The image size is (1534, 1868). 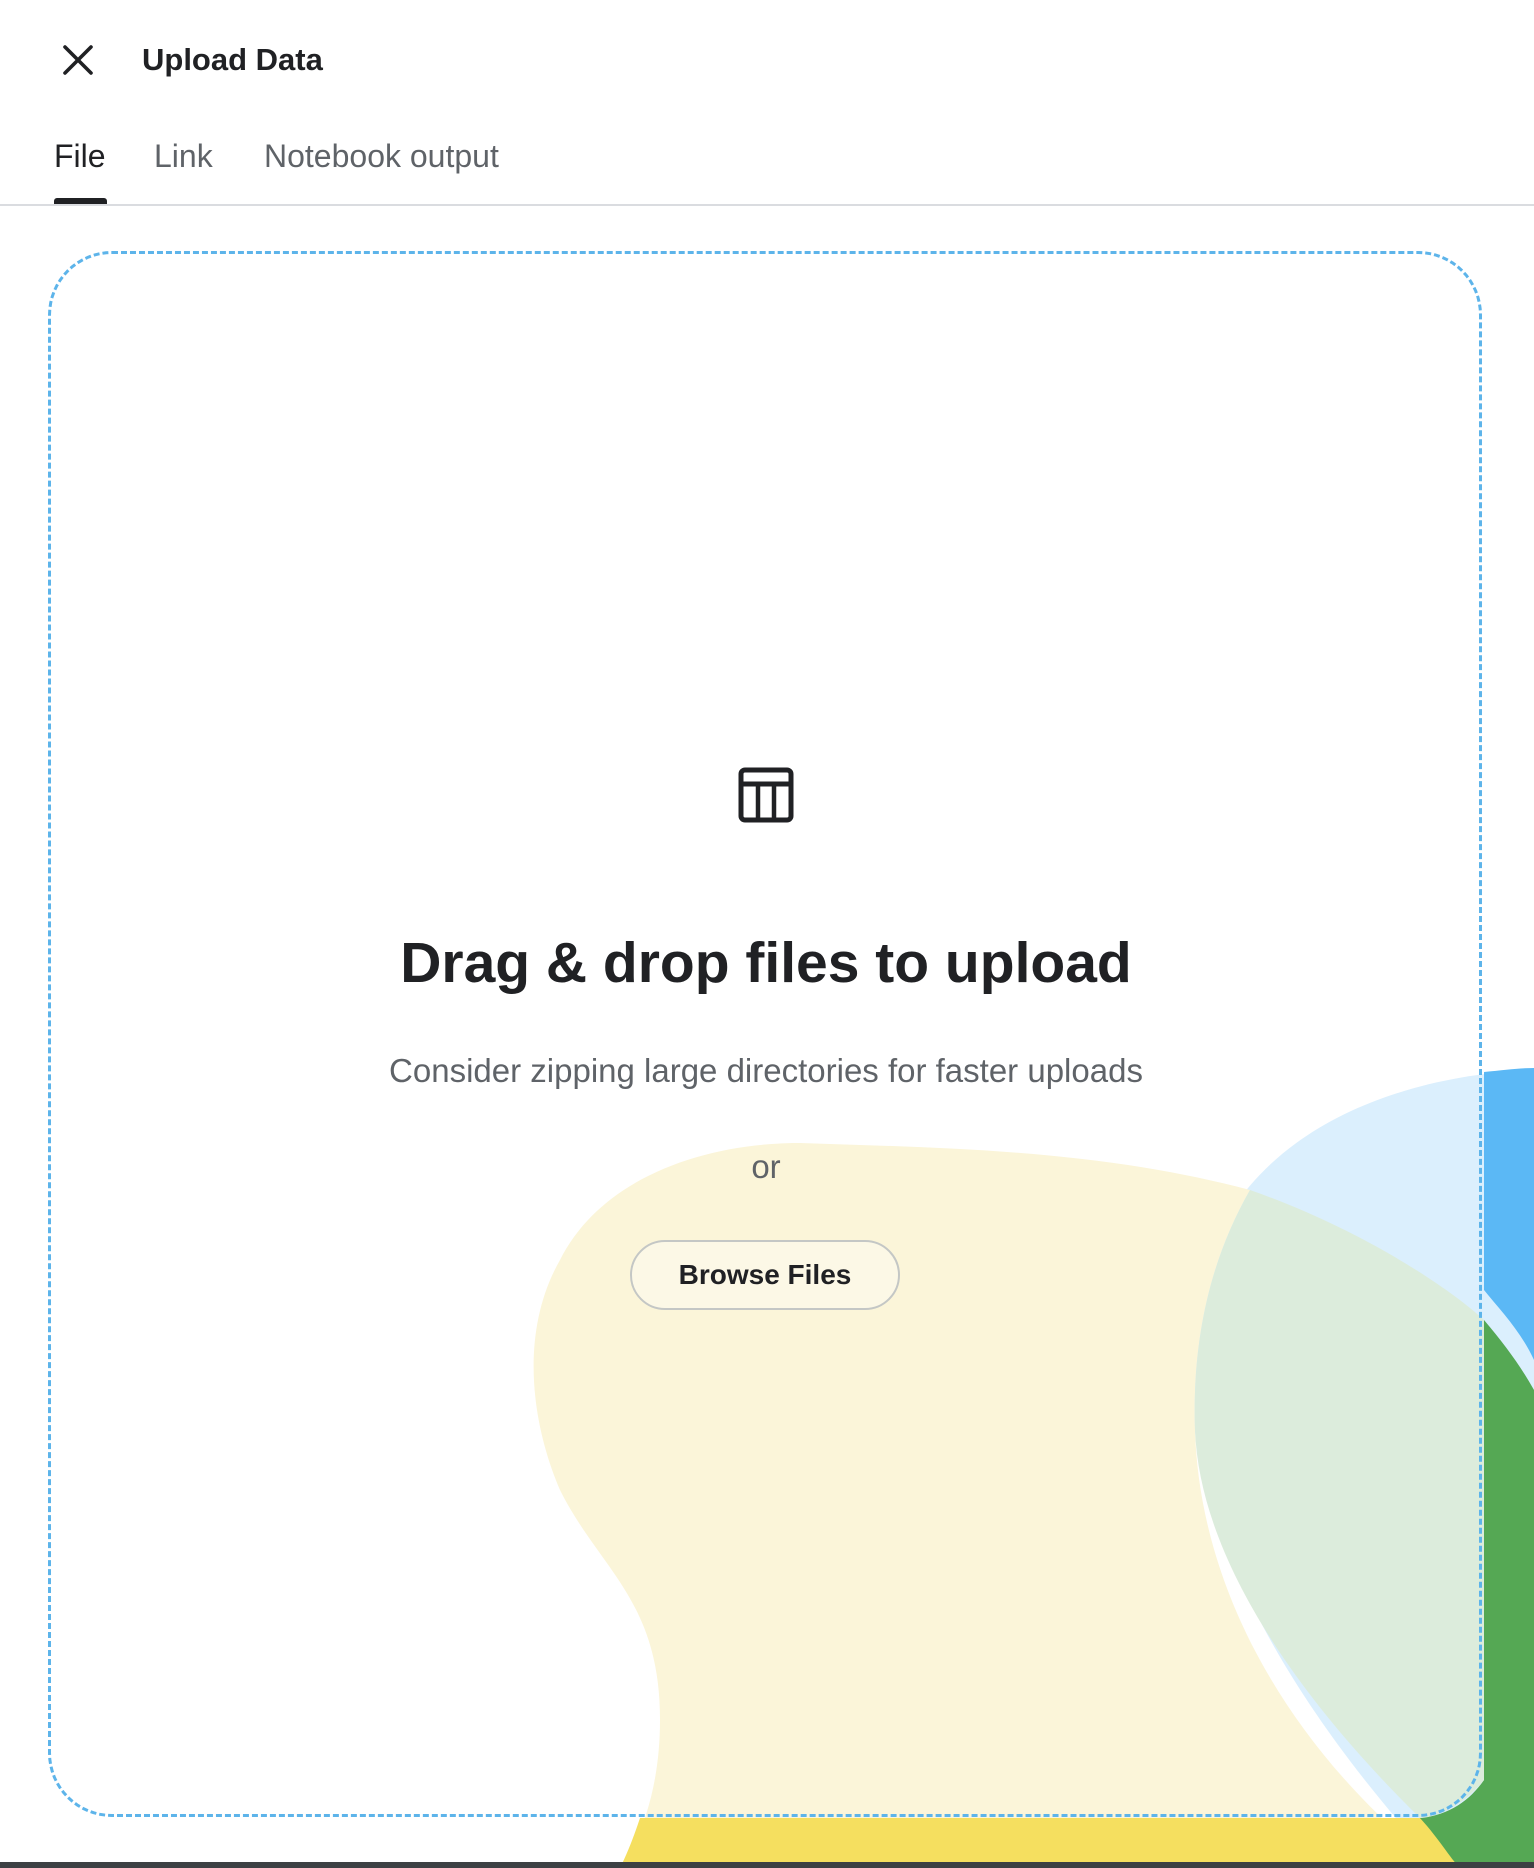 I want to click on dialog-header: Upload Data, so click(x=767, y=60).